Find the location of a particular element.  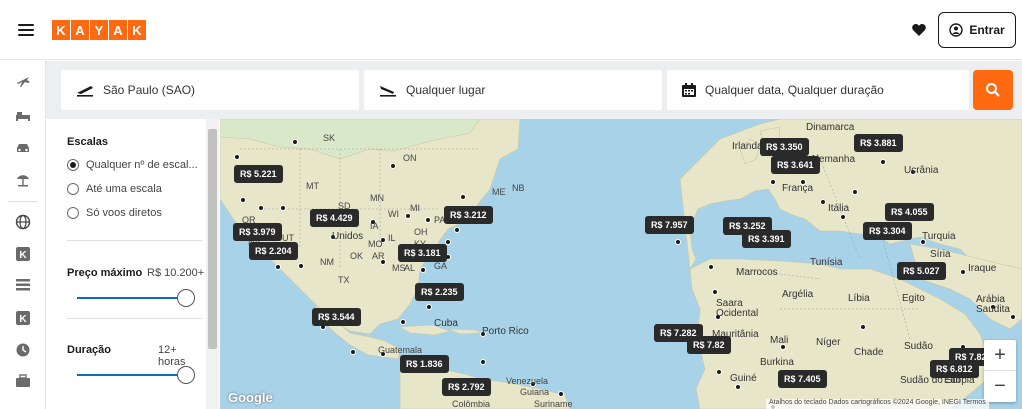

price-tag: R$ 2.792 is located at coordinates (466, 387).